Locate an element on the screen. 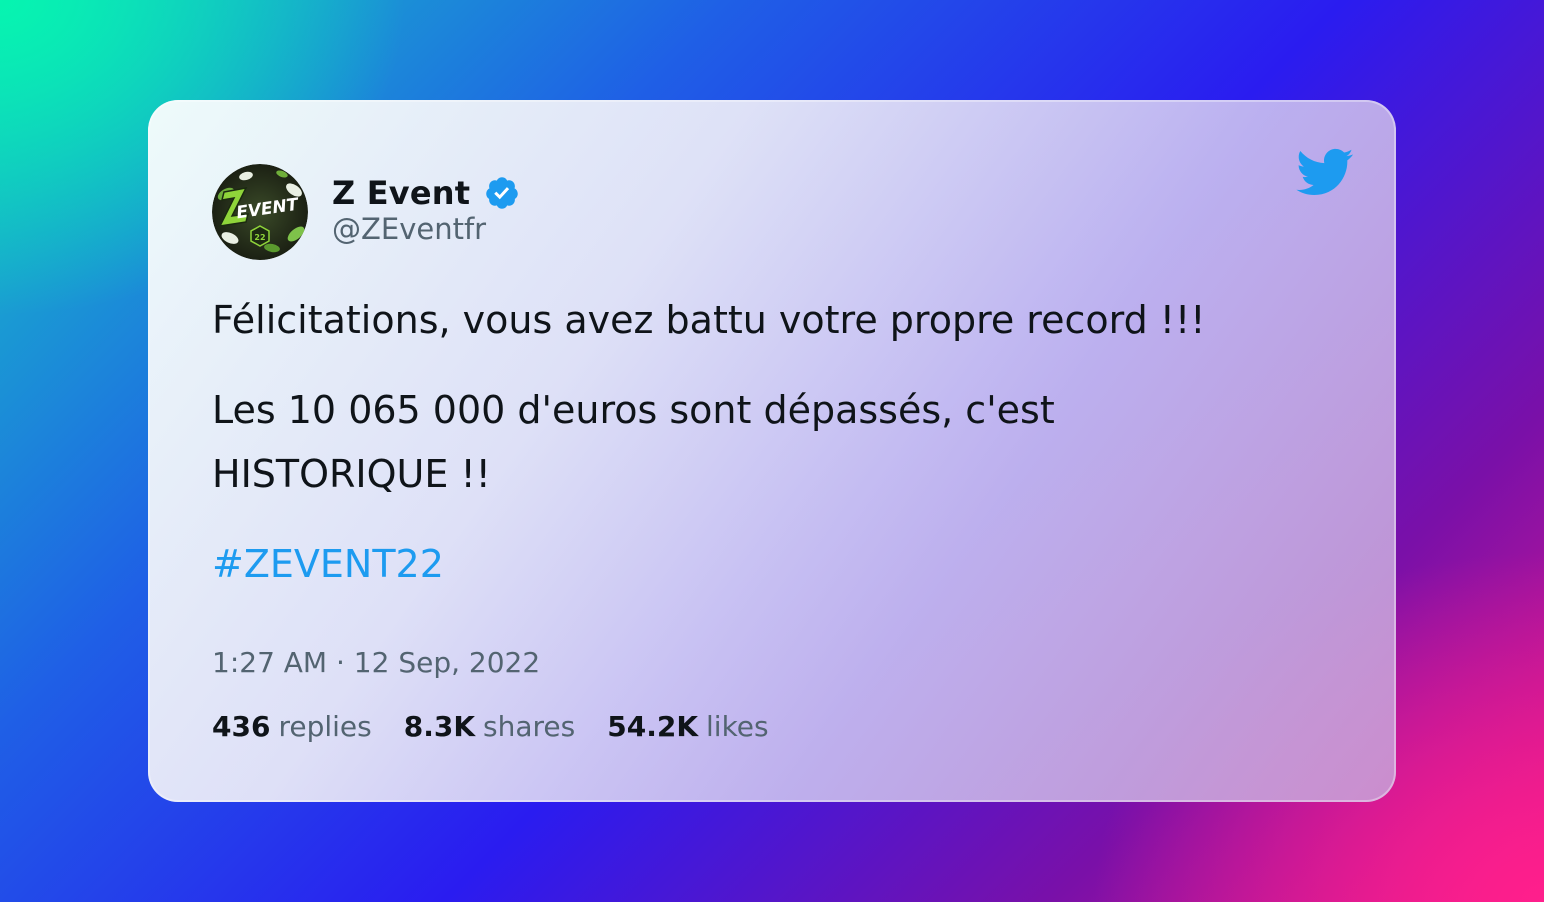  author-name: Z Event is located at coordinates (401, 193).